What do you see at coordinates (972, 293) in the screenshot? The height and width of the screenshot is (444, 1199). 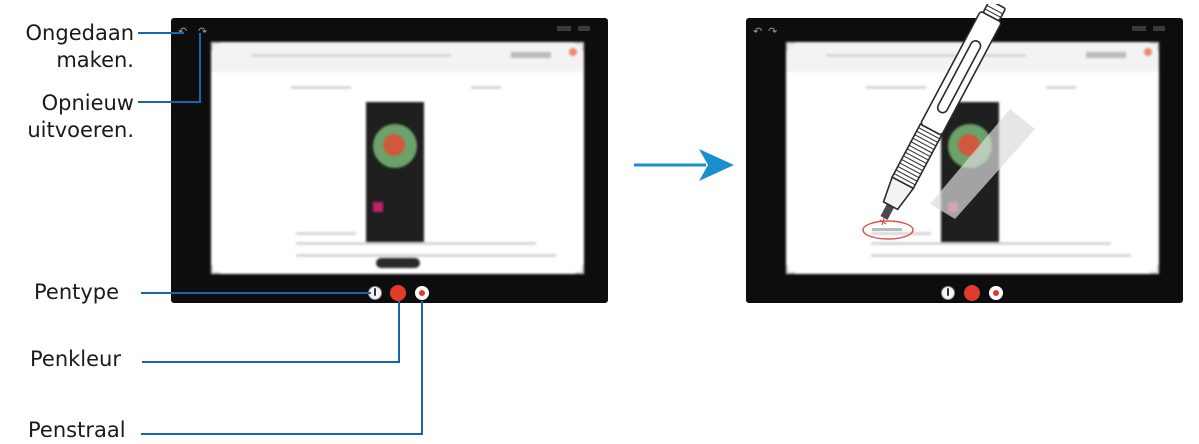 I see `pen-color-icon-right` at bounding box center [972, 293].